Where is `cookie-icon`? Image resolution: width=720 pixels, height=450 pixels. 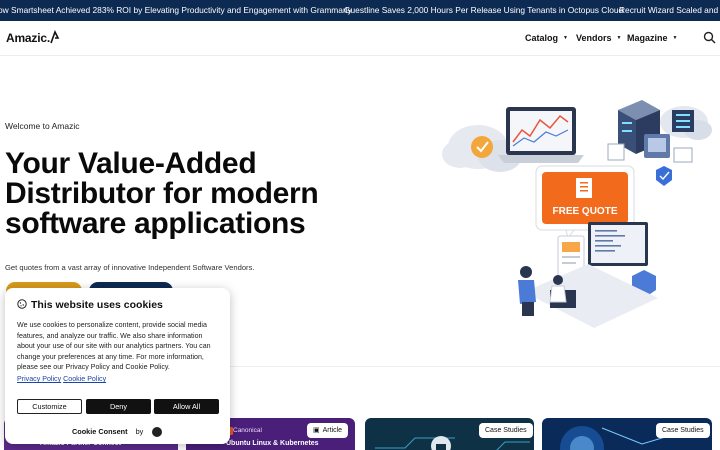 cookie-icon is located at coordinates (22, 304).